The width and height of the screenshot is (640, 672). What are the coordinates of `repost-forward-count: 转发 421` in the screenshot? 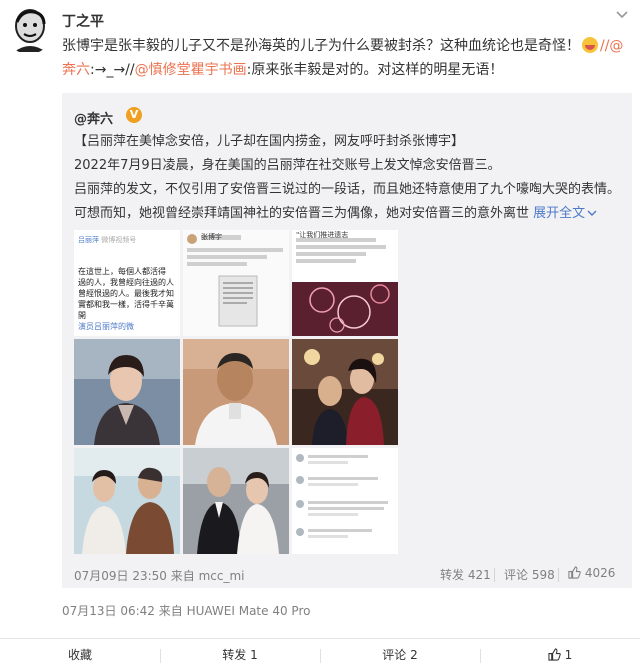 It's located at (465, 574).